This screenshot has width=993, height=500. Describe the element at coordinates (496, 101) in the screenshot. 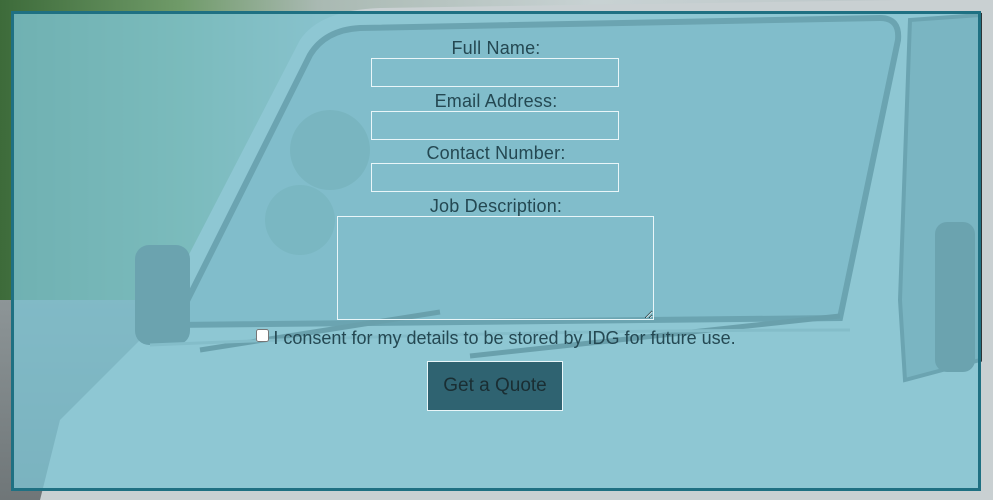

I see `email-label: Email Address:` at that location.